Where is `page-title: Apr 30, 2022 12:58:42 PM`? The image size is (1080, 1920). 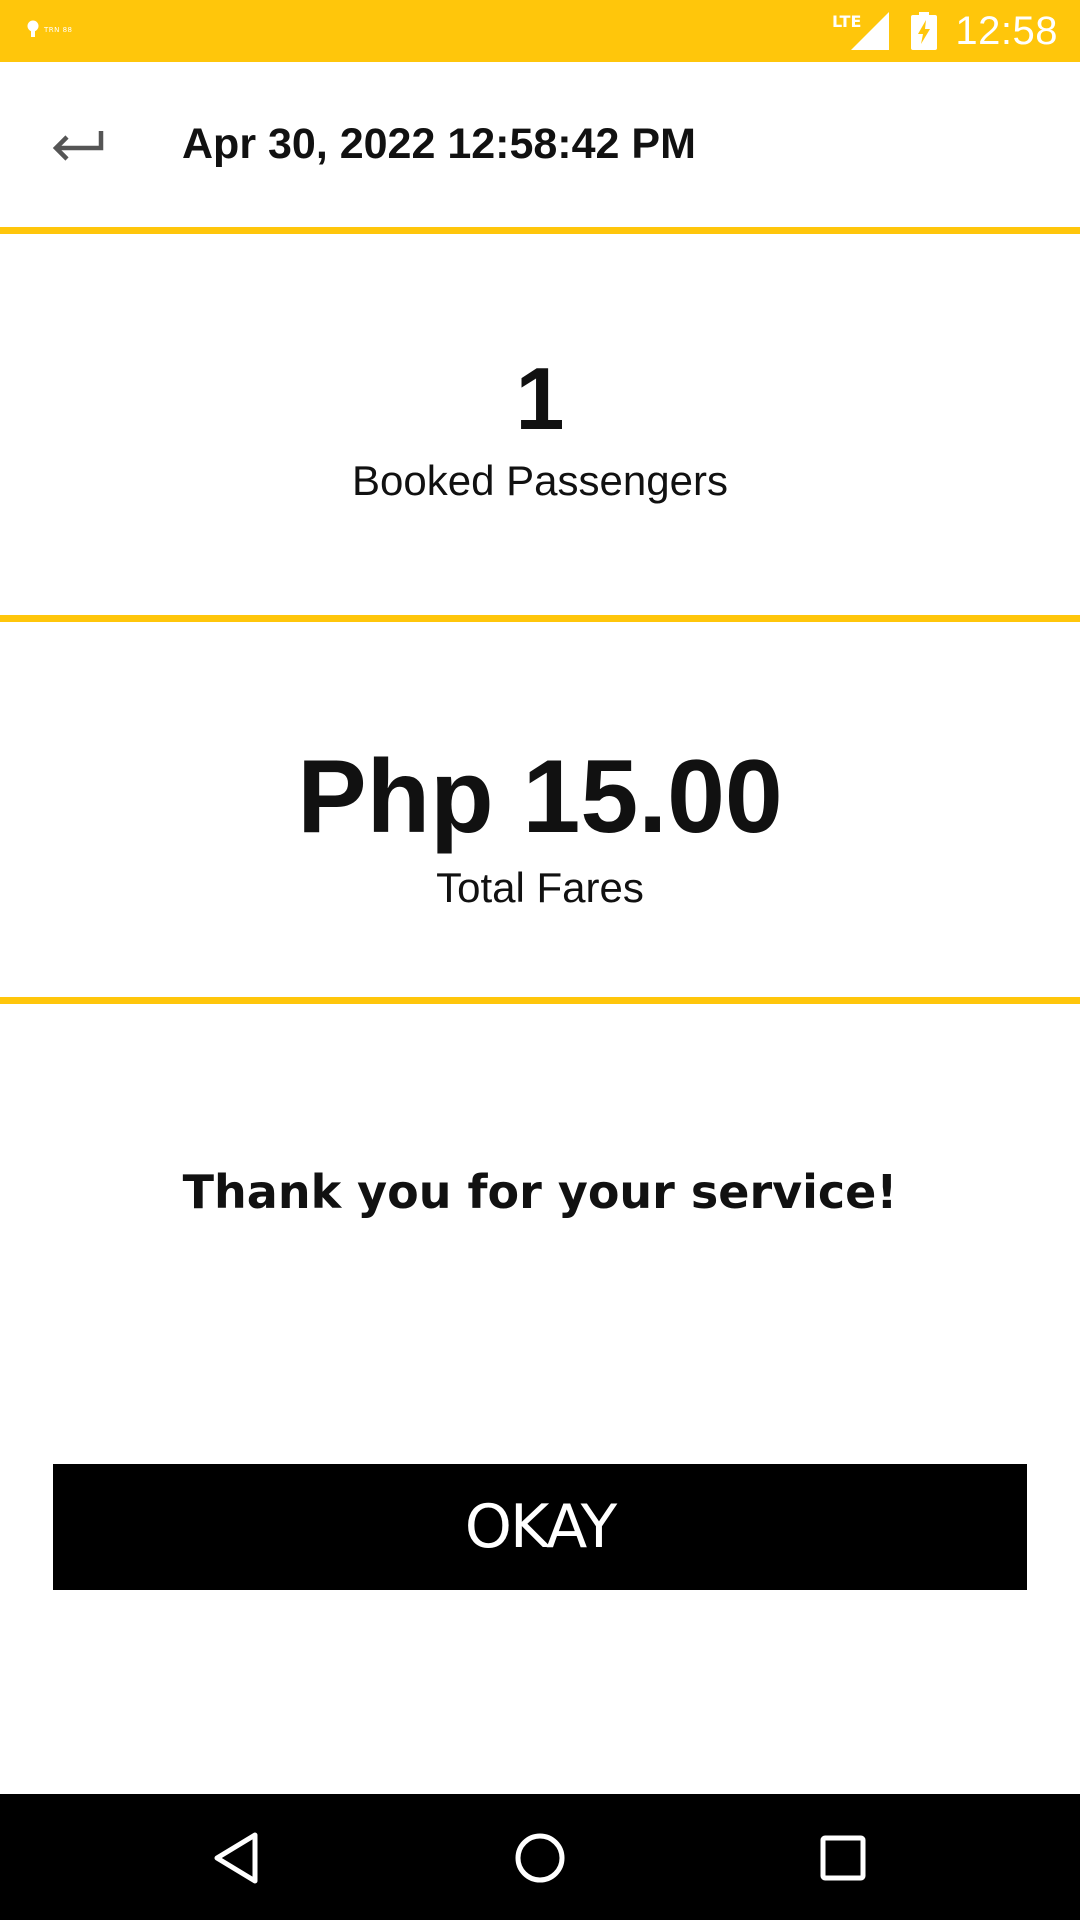
page-title: Apr 30, 2022 12:58:42 PM is located at coordinates (439, 144).